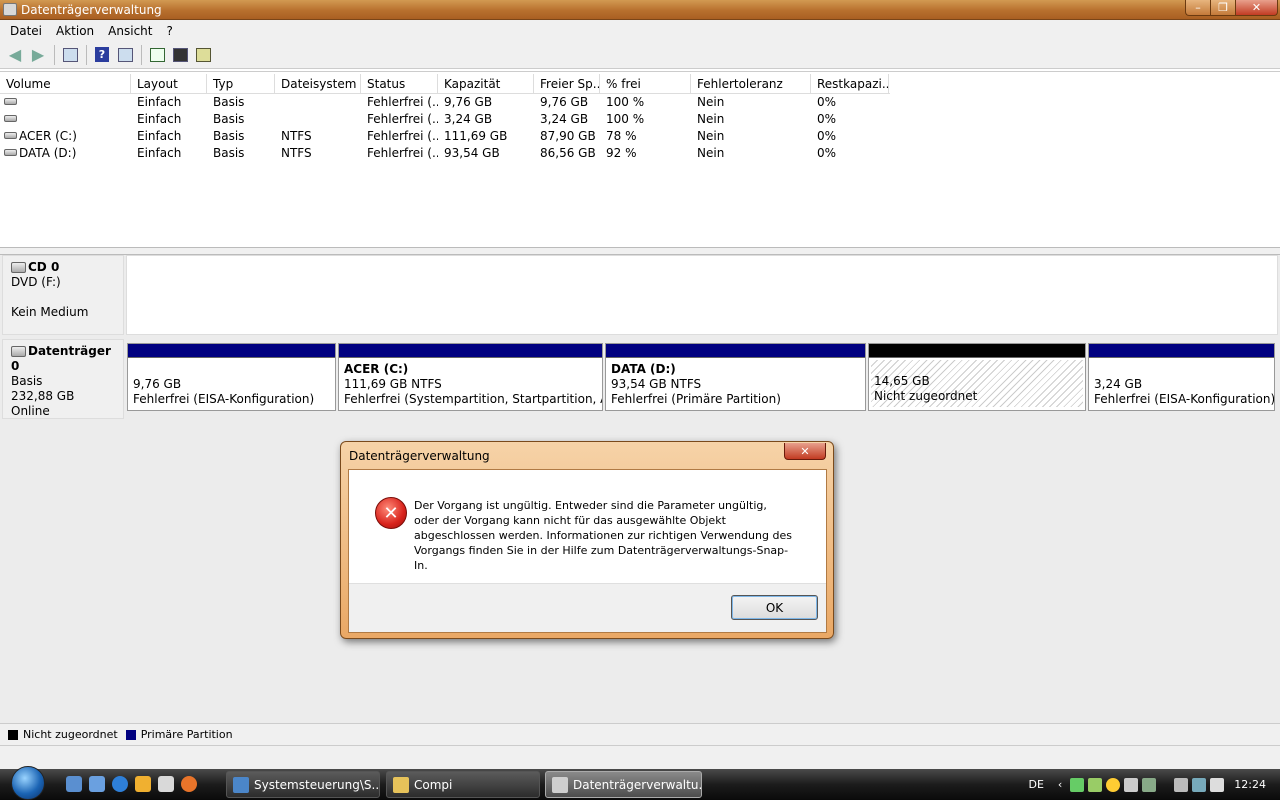 Image resolution: width=1280 pixels, height=800 pixels. Describe the element at coordinates (1199, 784) in the screenshot. I see `wireless-icon` at that location.